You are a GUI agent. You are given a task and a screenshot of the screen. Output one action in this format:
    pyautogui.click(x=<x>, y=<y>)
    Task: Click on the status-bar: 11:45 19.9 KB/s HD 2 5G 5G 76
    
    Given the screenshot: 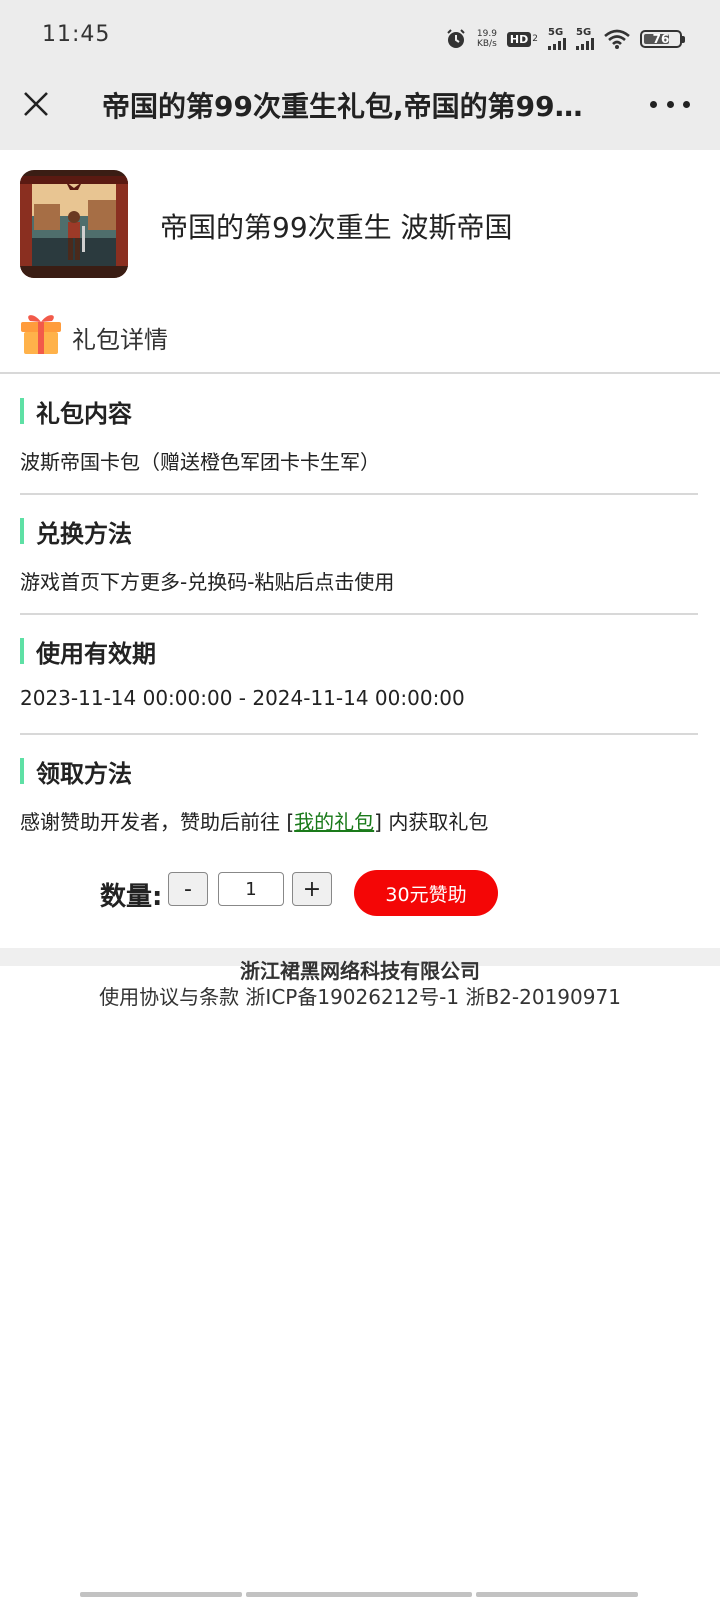 What is the action you would take?
    pyautogui.click(x=360, y=38)
    